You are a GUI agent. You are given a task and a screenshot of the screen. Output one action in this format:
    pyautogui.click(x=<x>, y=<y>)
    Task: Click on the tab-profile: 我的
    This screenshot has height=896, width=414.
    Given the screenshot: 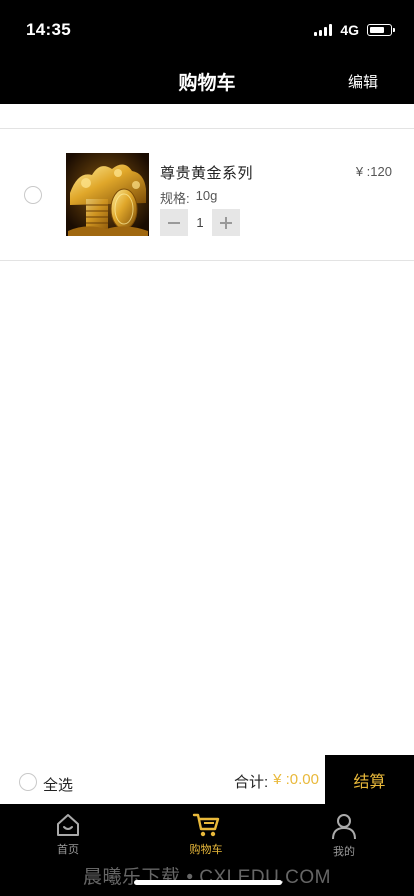 What is the action you would take?
    pyautogui.click(x=344, y=835)
    